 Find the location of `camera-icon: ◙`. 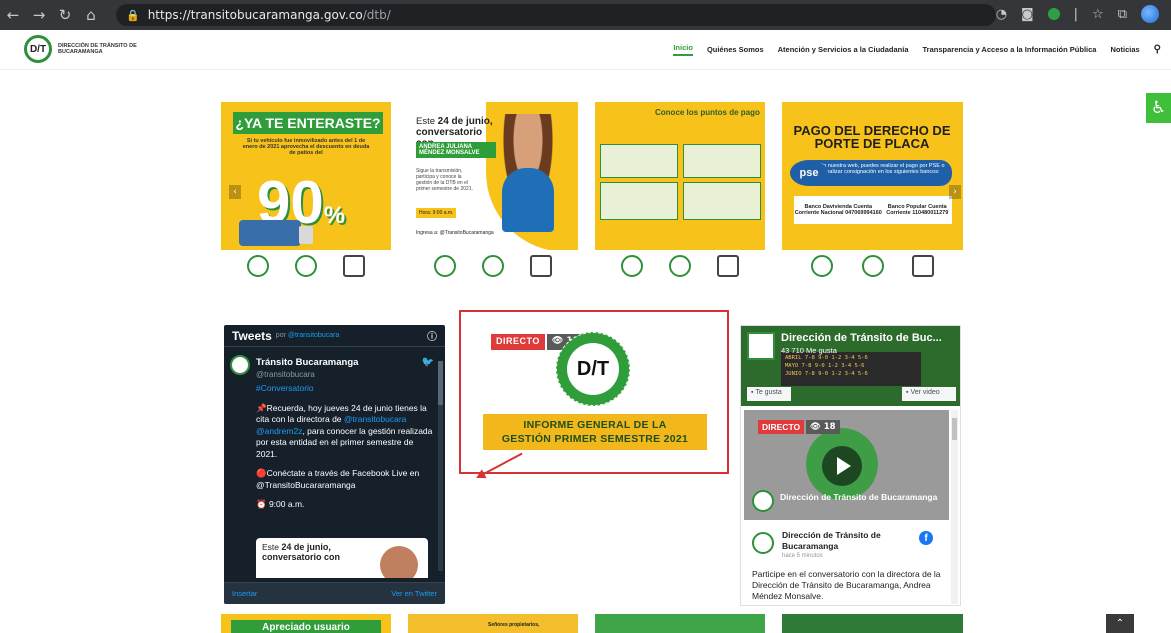

camera-icon: ◙ is located at coordinates (1027, 14).